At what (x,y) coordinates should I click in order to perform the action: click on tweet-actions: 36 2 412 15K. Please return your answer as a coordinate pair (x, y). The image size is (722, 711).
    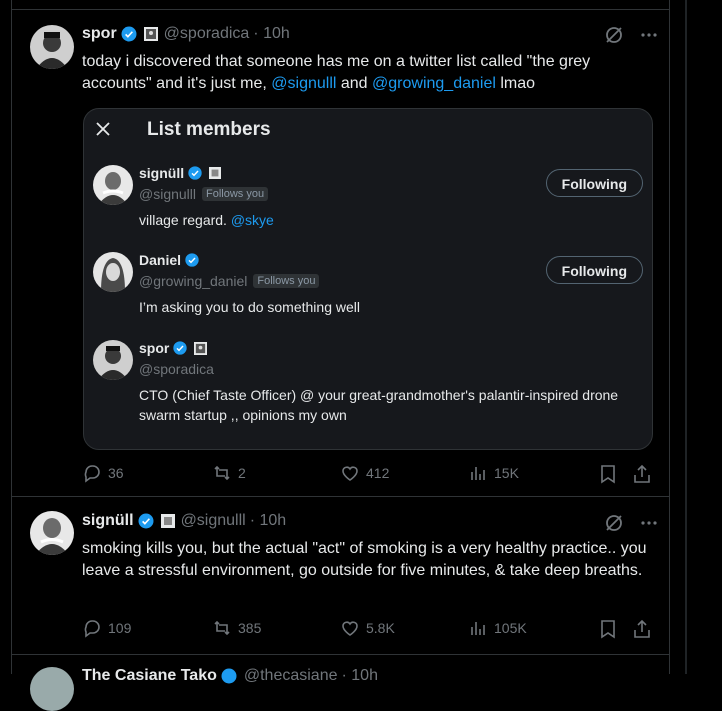
    Looking at the image, I should click on (367, 474).